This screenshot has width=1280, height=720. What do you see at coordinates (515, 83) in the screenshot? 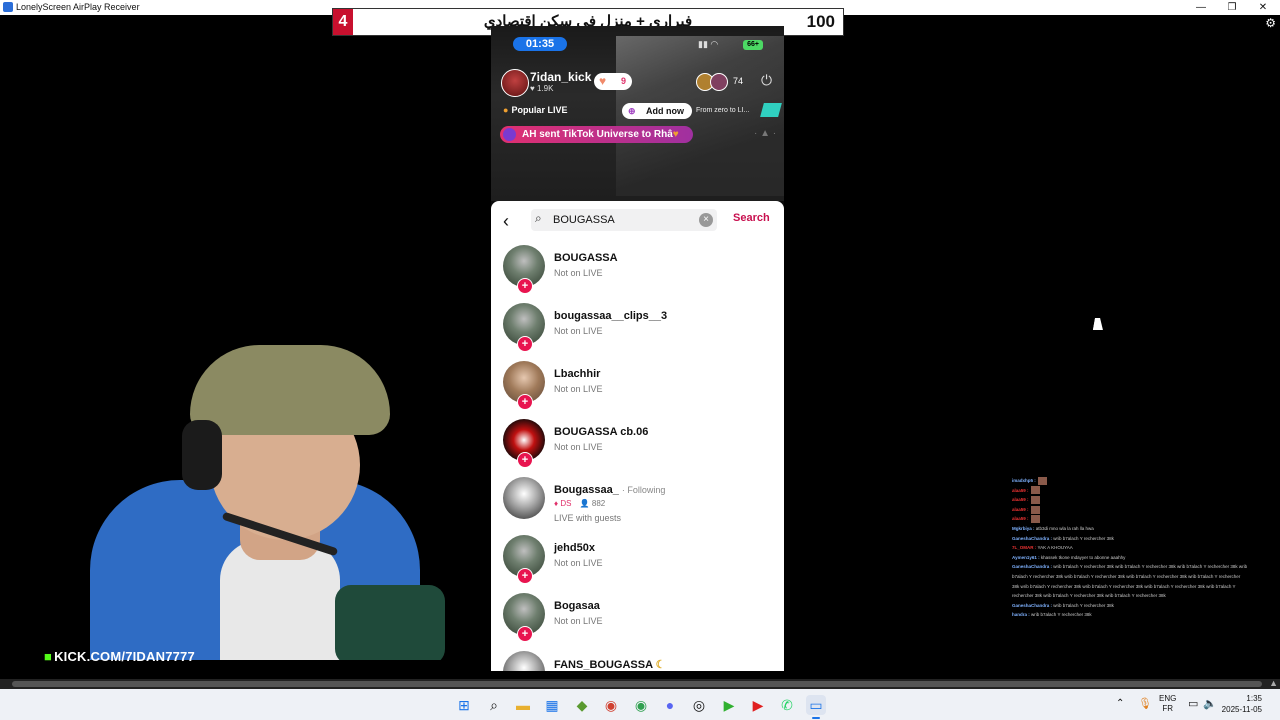
I see `host-avatar` at bounding box center [515, 83].